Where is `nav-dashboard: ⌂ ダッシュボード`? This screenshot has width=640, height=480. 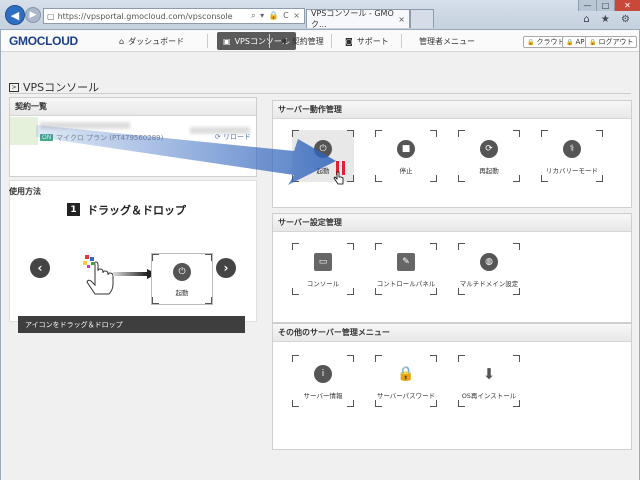 nav-dashboard: ⌂ ダッシュボード is located at coordinates (151, 41).